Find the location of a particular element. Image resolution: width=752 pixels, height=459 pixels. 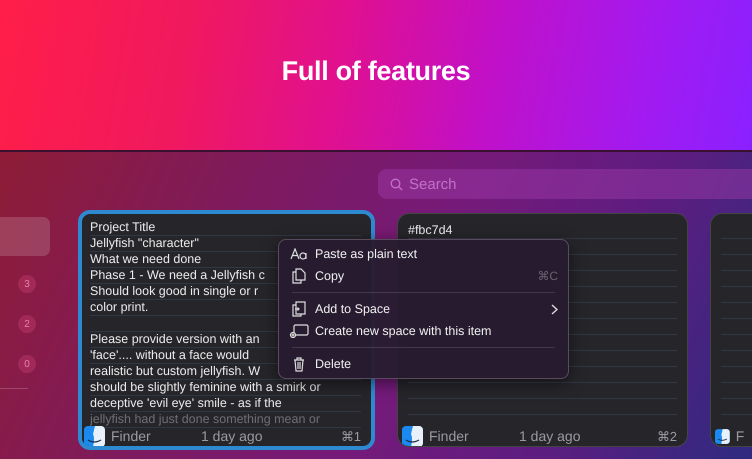

source-app: F is located at coordinates (741, 436).